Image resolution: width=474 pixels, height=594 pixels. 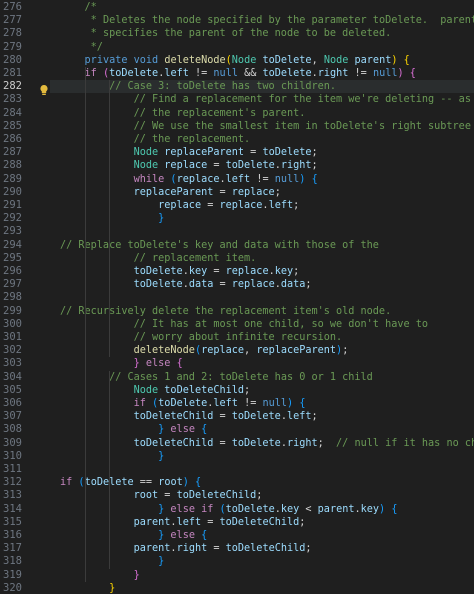 I want to click on line-number: 313, so click(x=12, y=495).